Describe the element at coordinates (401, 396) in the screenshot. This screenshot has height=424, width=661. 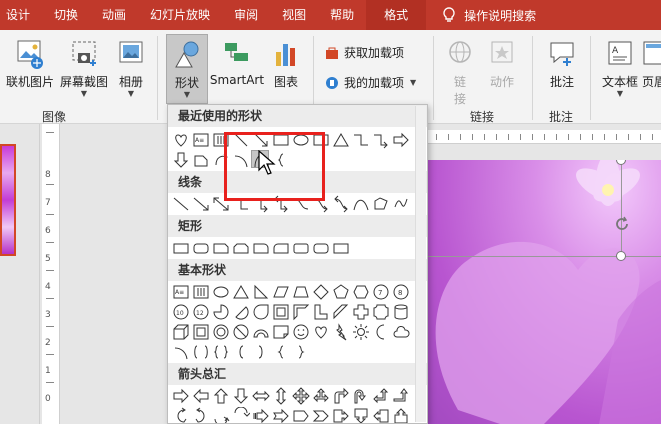
I see `shape-arrow-bent-up` at that location.